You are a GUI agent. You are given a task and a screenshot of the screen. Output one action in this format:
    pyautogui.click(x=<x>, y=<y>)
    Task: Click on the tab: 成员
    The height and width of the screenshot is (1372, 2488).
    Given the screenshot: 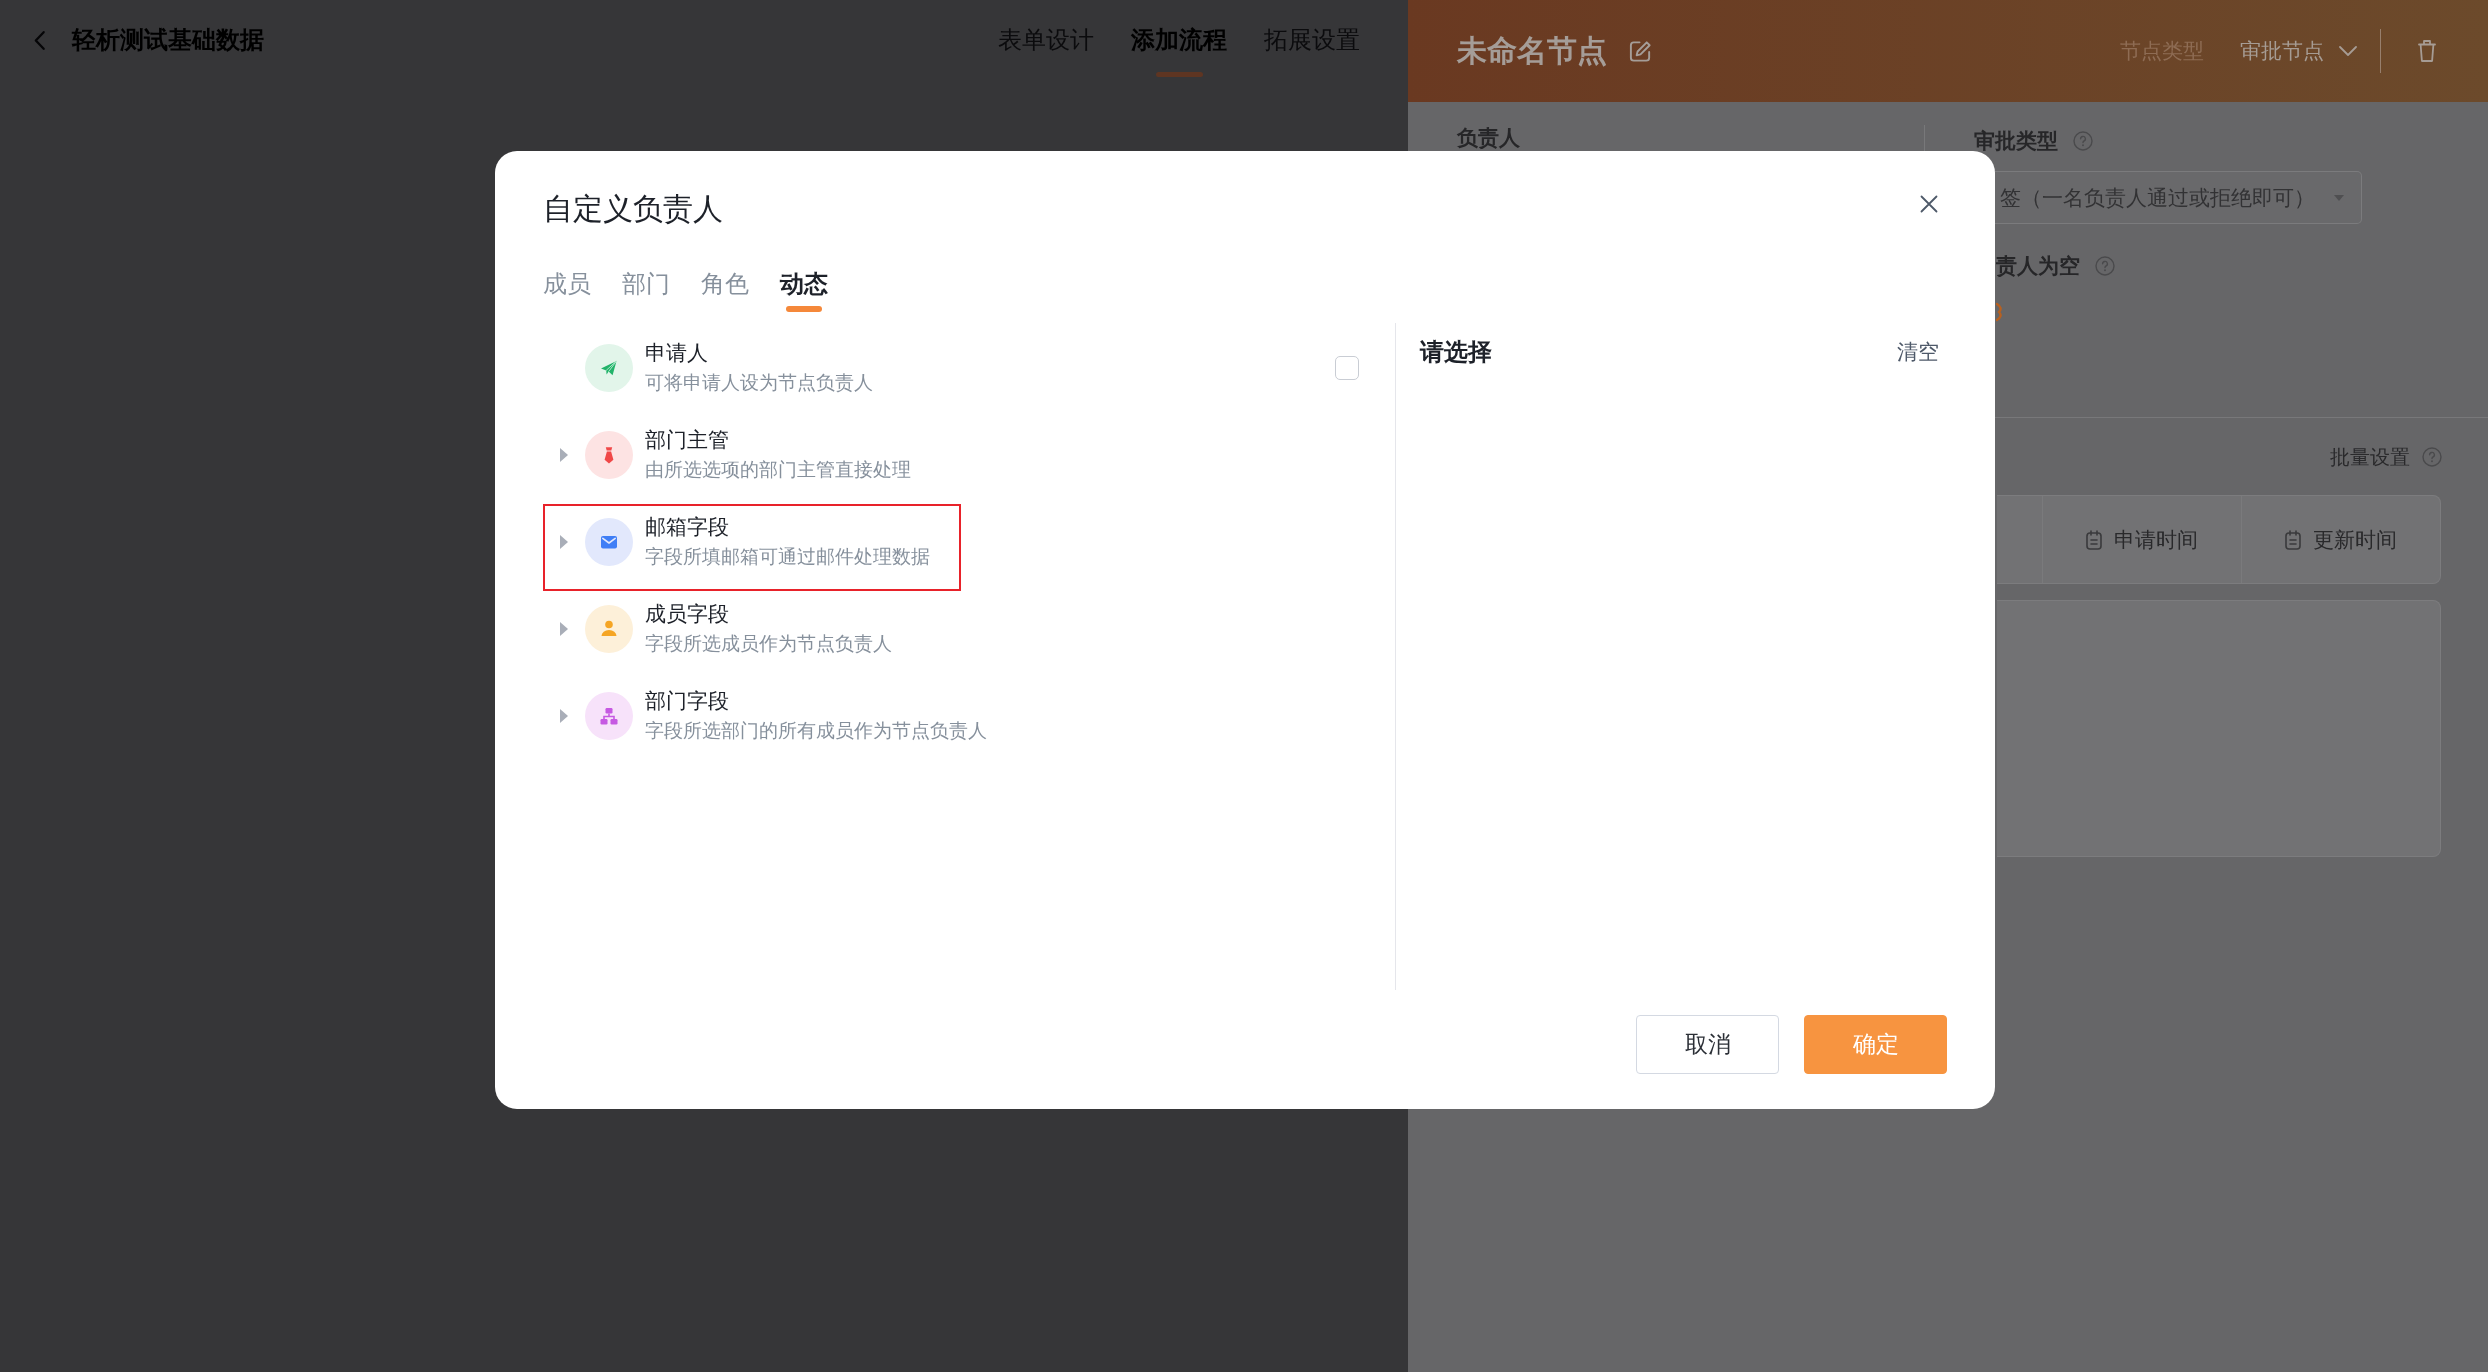 What is the action you would take?
    pyautogui.click(x=567, y=289)
    